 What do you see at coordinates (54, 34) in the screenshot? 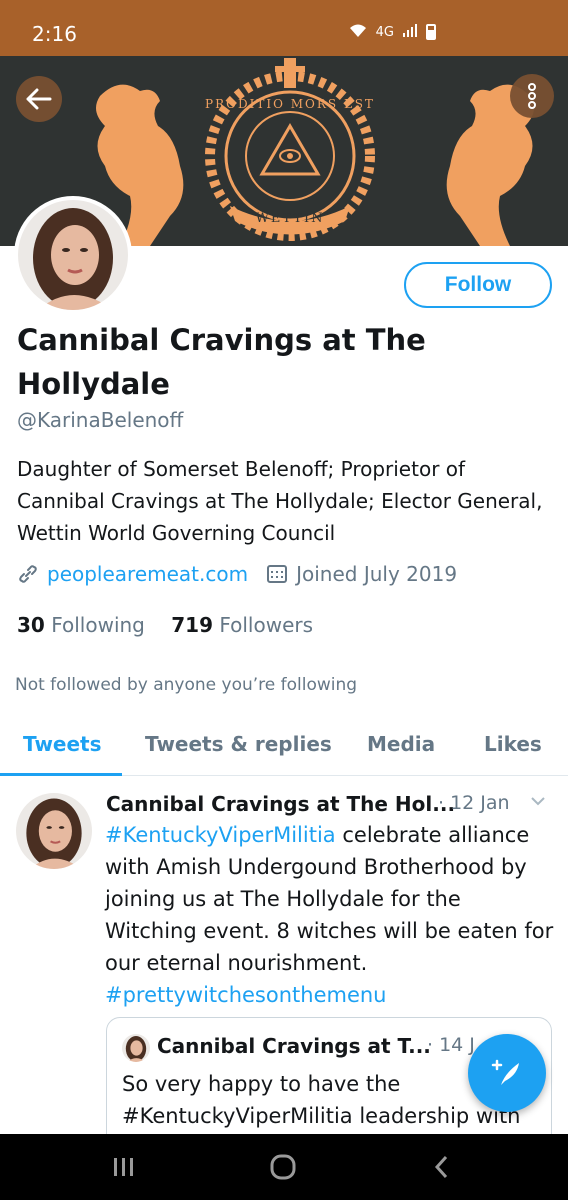
I see `status-time: 2:16` at bounding box center [54, 34].